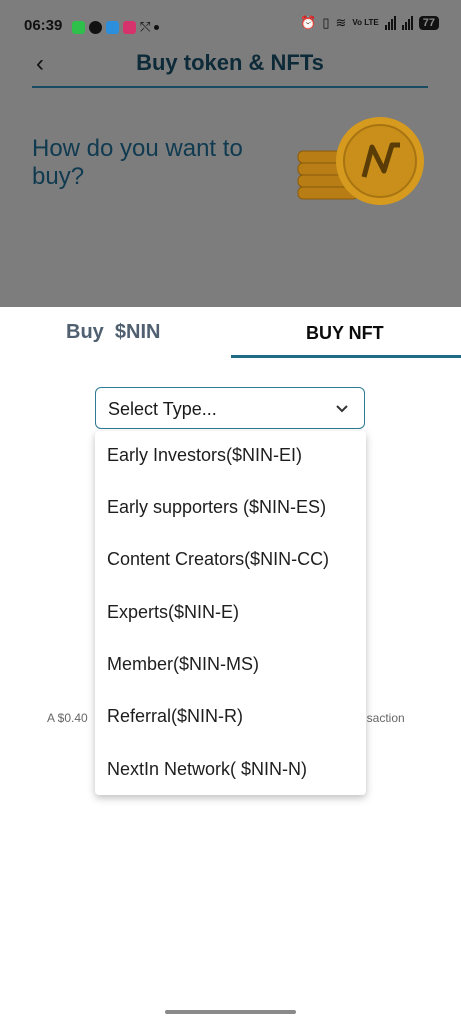 This screenshot has height=1024, width=461. Describe the element at coordinates (175, 716) in the screenshot. I see `menu-item-referral: Referral($NIN-R)` at that location.